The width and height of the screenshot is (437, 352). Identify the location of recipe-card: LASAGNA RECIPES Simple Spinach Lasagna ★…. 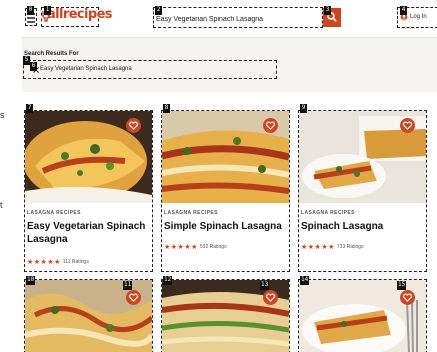
(225, 191).